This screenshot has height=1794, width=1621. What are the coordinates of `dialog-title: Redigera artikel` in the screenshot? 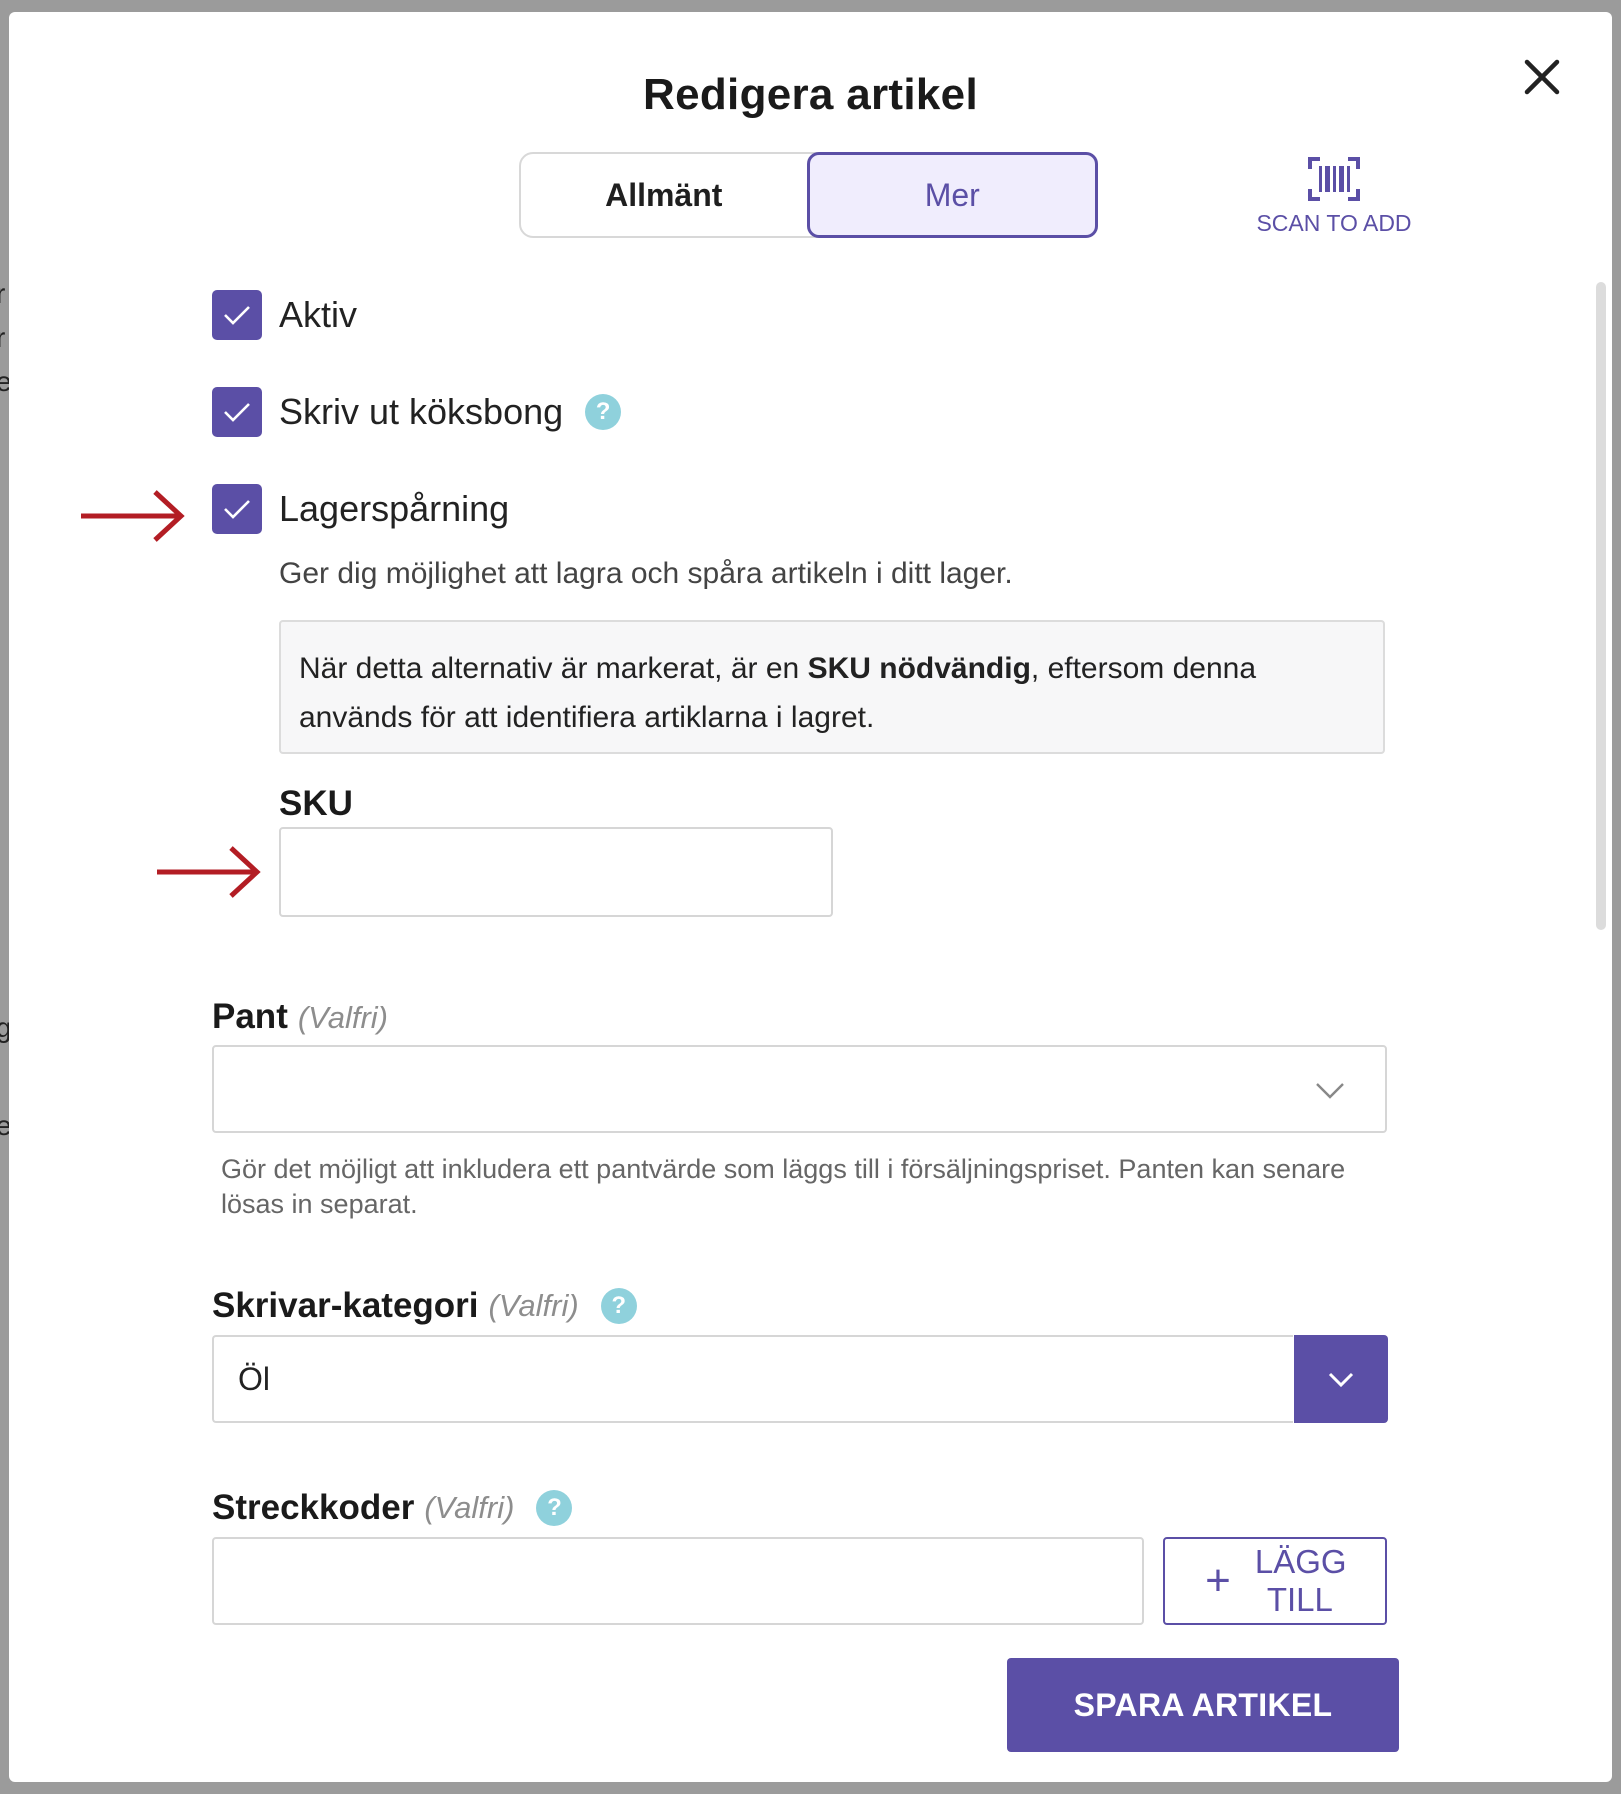 It's located at (810, 94).